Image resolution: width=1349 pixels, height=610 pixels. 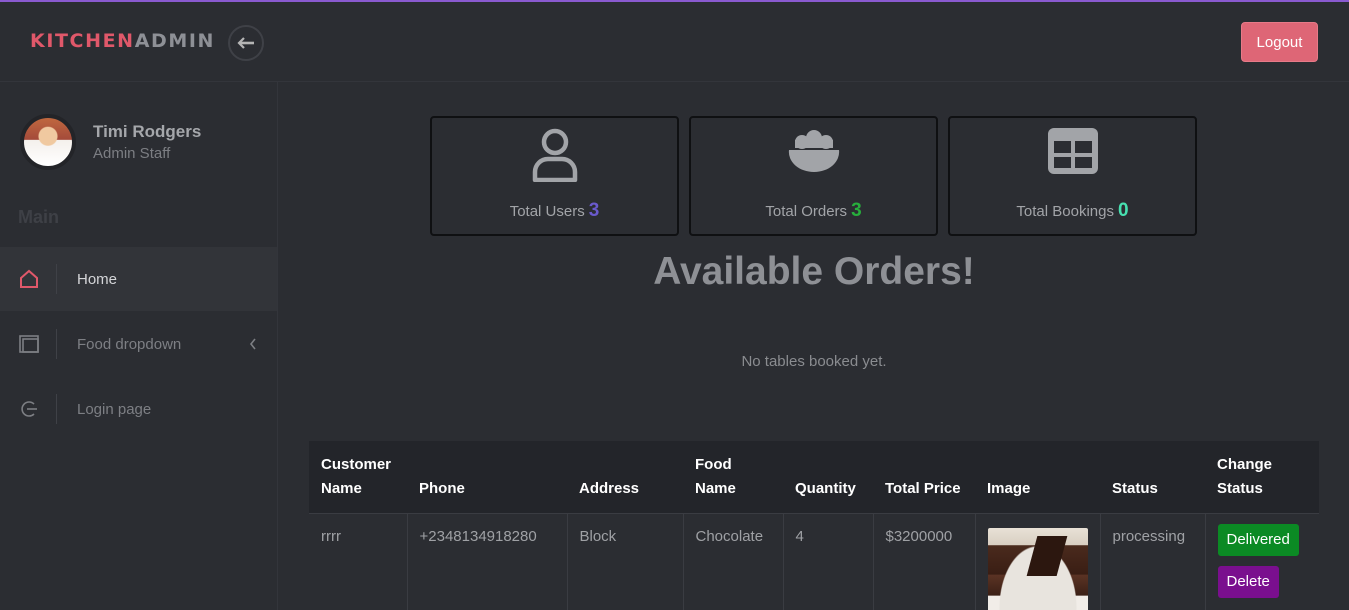 What do you see at coordinates (806, 211) in the screenshot?
I see `stat-label: Total Orders` at bounding box center [806, 211].